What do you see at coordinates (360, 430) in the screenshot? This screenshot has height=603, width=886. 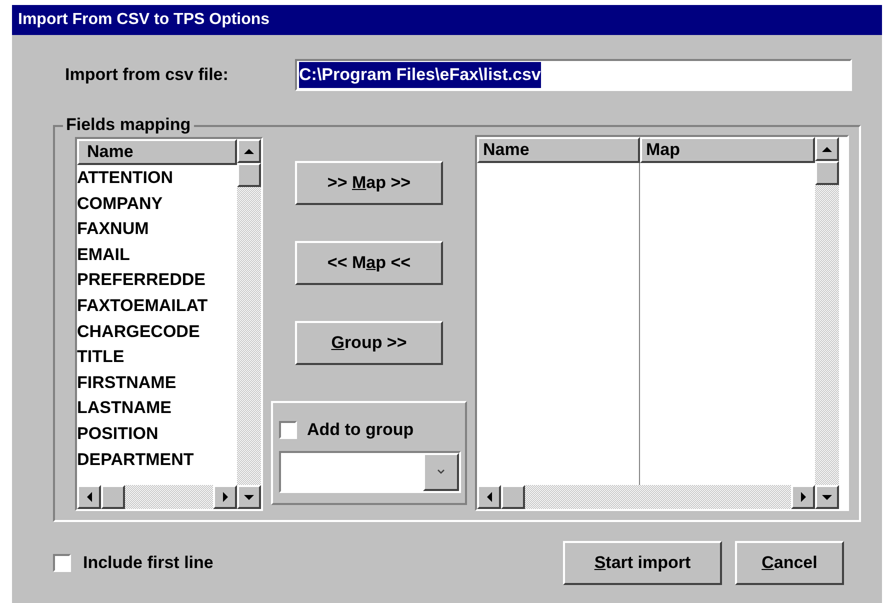 I see `checkbox-label: Add to group` at bounding box center [360, 430].